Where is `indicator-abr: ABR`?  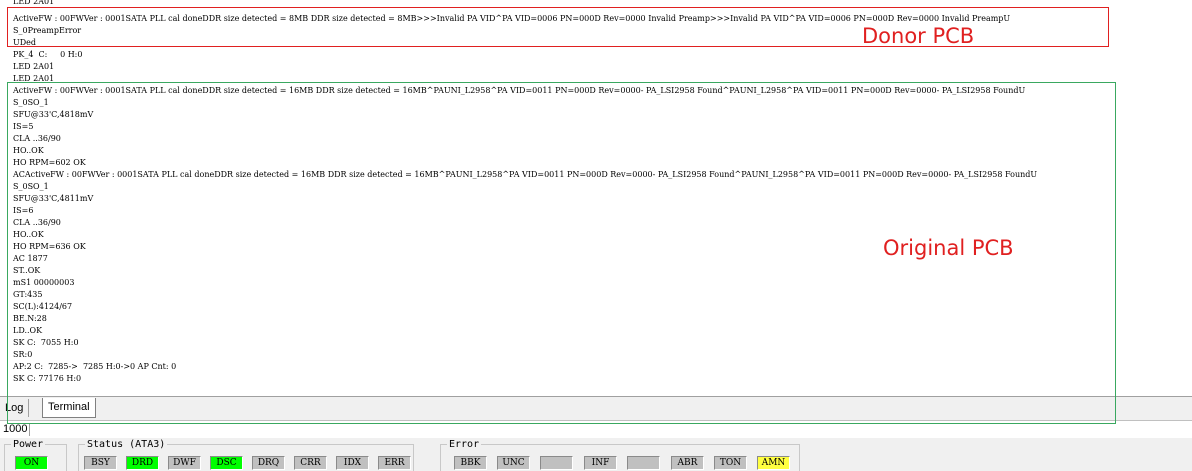 indicator-abr: ABR is located at coordinates (687, 463).